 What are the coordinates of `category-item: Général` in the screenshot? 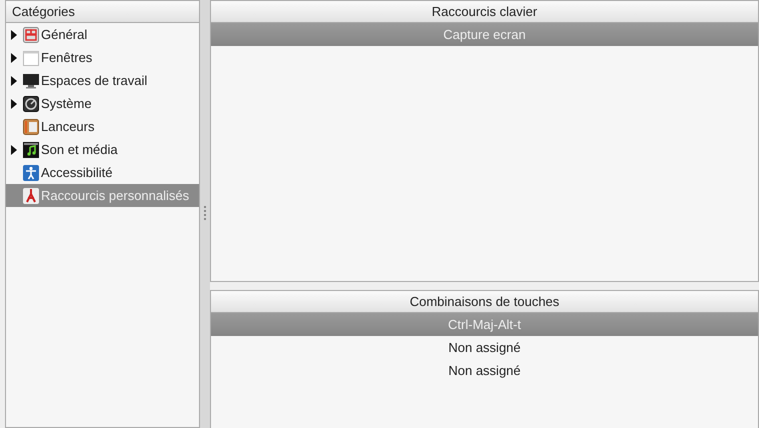 It's located at (102, 34).